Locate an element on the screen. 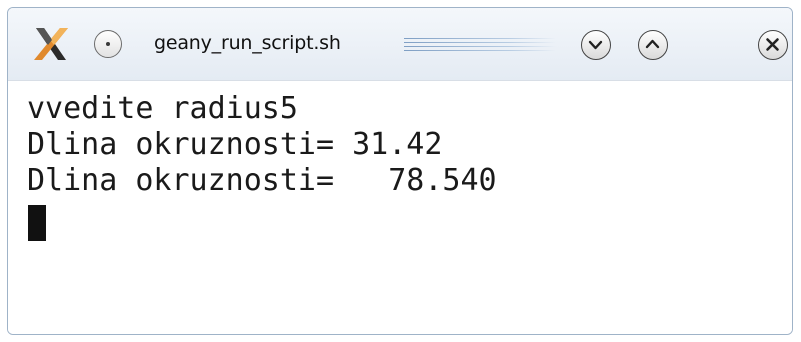 The image size is (801, 342). terminal-line-2: Dlina okruznosti= 31.42 is located at coordinates (235, 144).